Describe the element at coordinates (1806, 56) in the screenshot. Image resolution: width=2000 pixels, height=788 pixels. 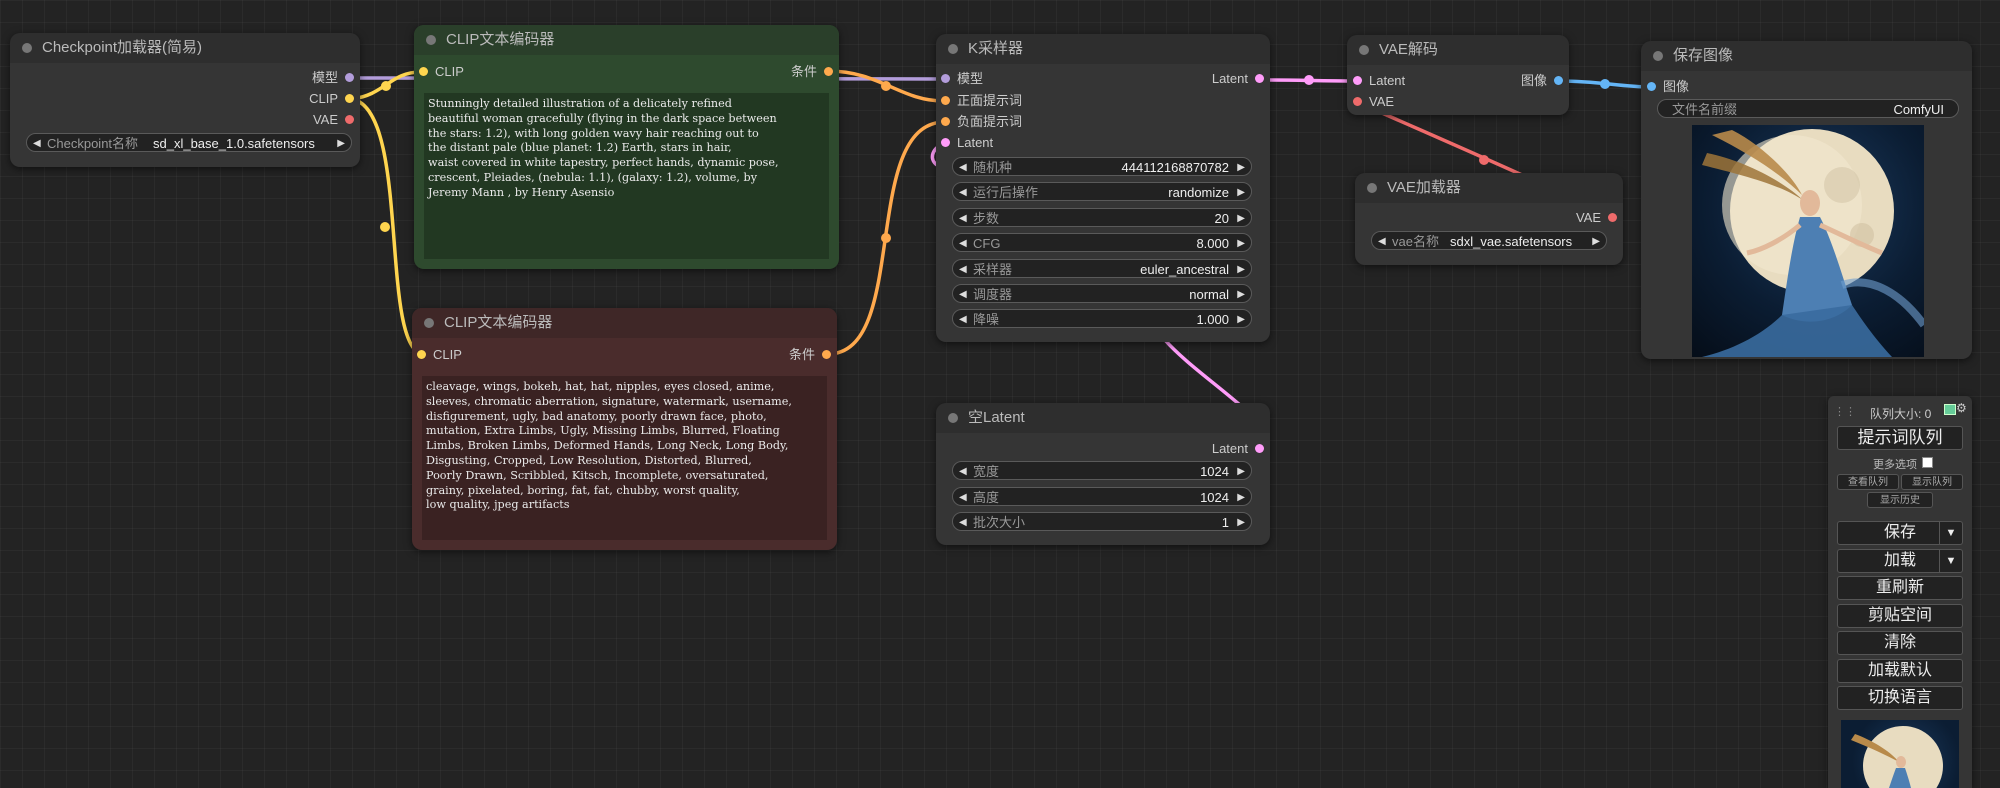
I see `node-title: 保存图像` at that location.